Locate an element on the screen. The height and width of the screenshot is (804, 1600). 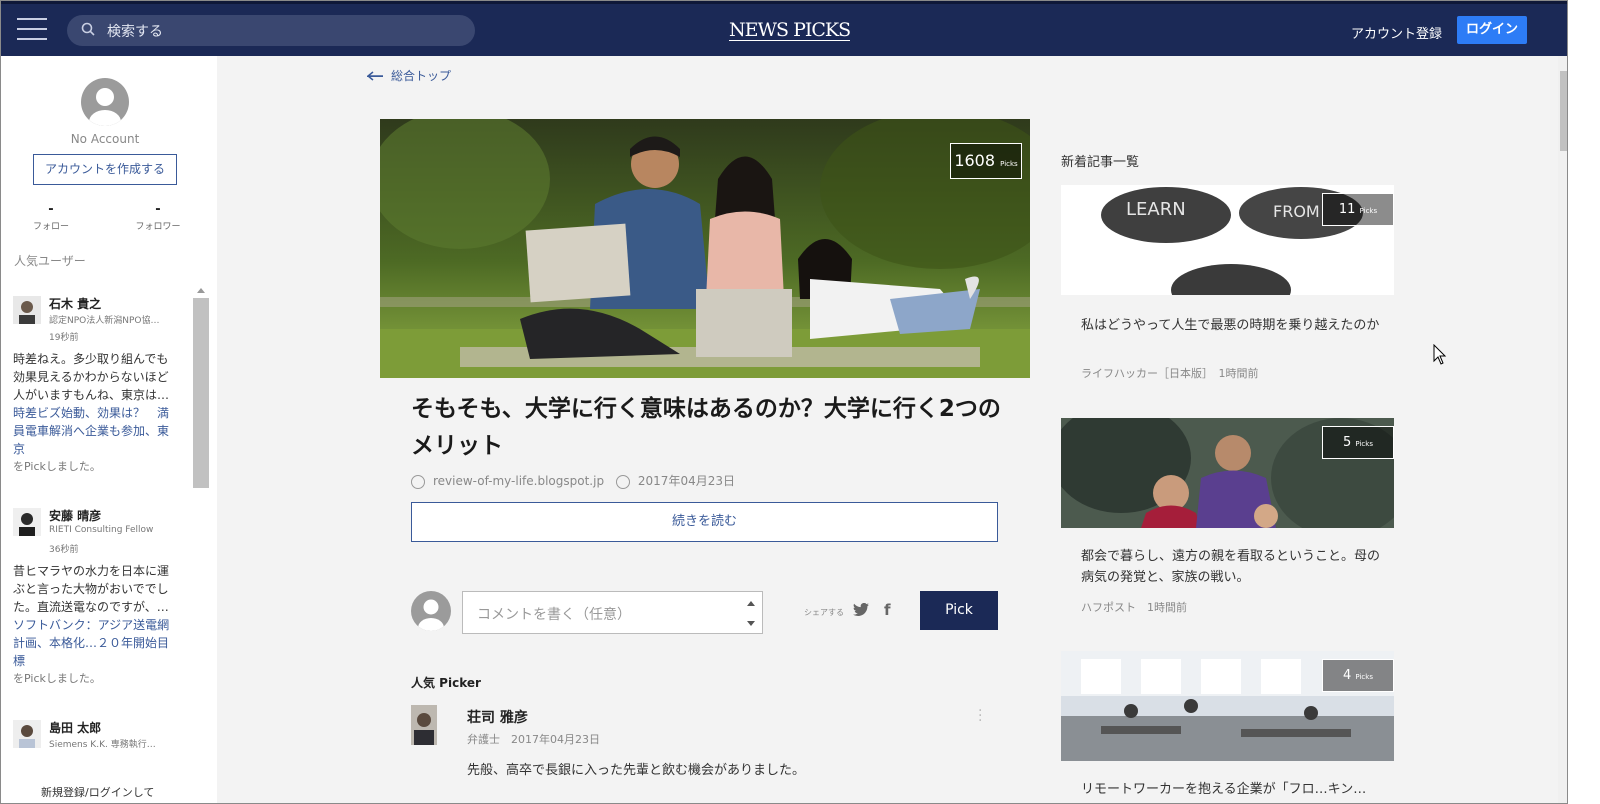
article-title: 私はどうやって人生で最悪の時期を乗り越えたのか is located at coordinates (1231, 325).